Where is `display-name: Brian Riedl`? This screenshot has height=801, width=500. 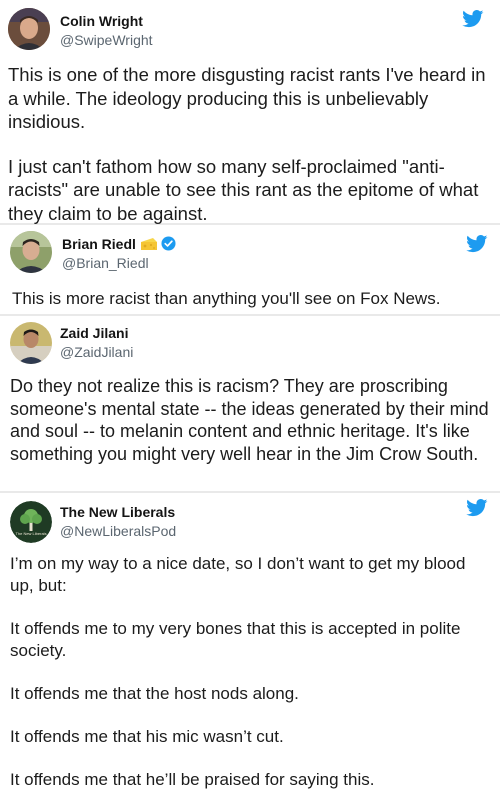 display-name: Brian Riedl is located at coordinates (119, 244).